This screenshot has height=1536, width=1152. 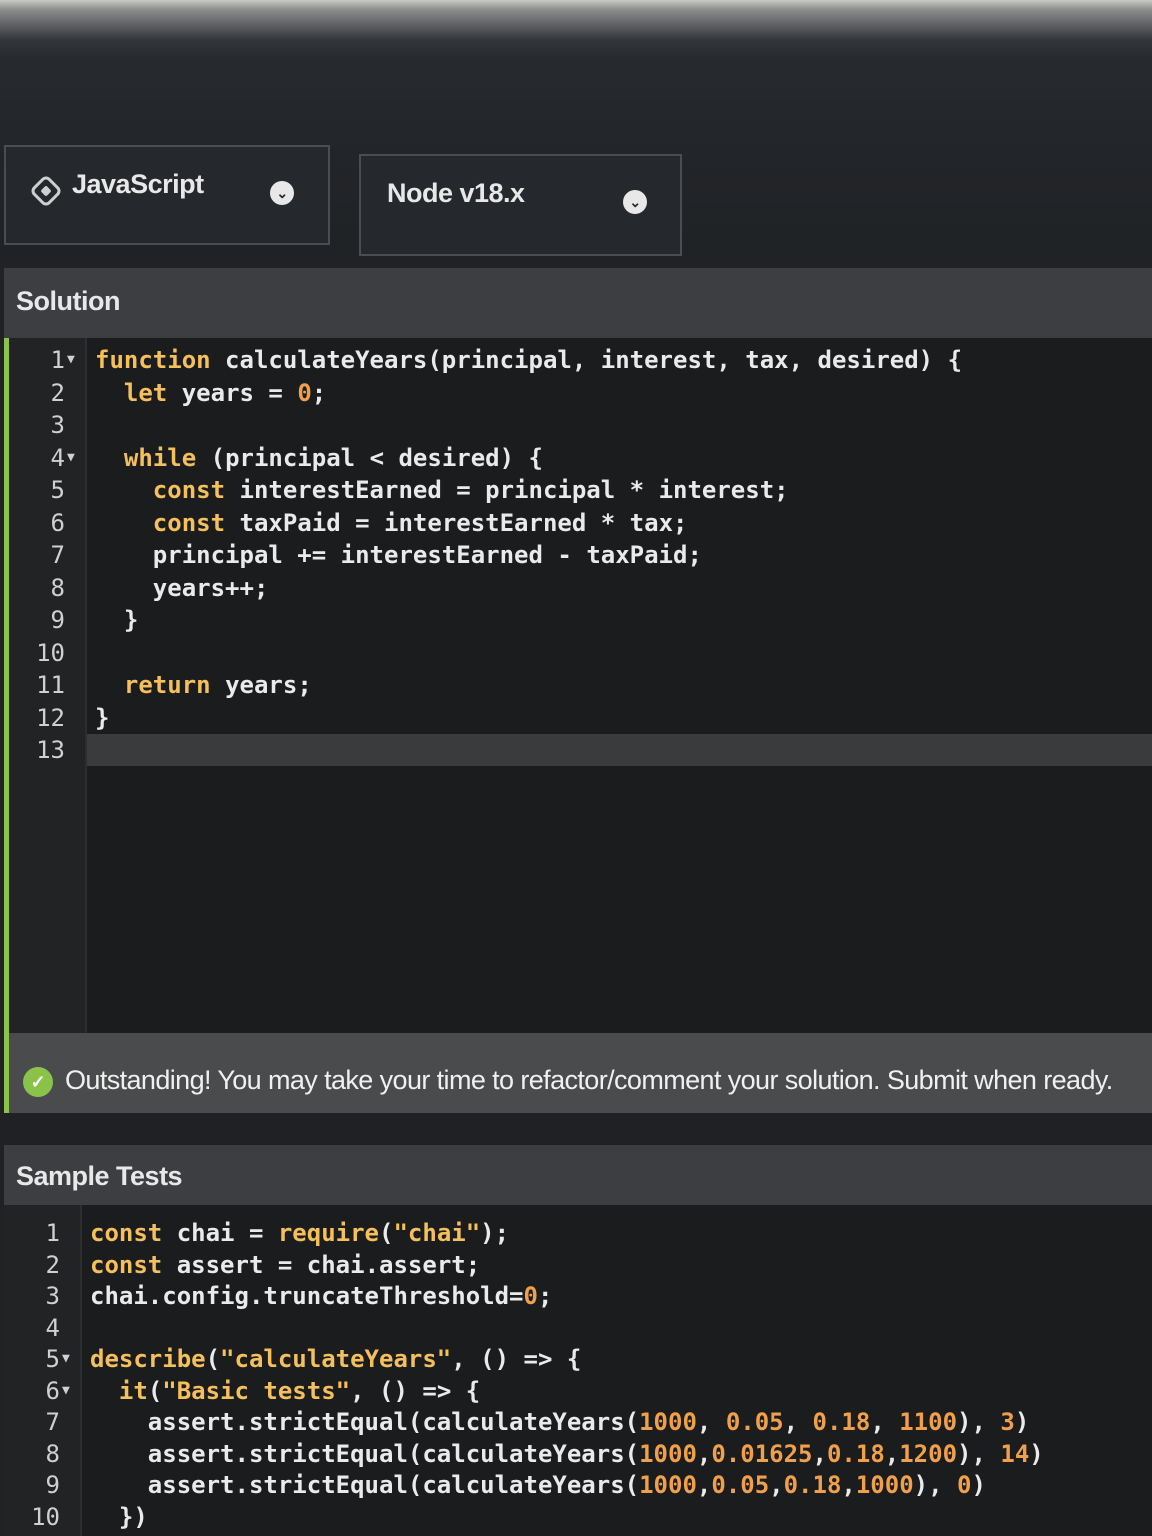 I want to click on code-line: 7 principal += interestEarned - taxPaid;, so click(x=579, y=555).